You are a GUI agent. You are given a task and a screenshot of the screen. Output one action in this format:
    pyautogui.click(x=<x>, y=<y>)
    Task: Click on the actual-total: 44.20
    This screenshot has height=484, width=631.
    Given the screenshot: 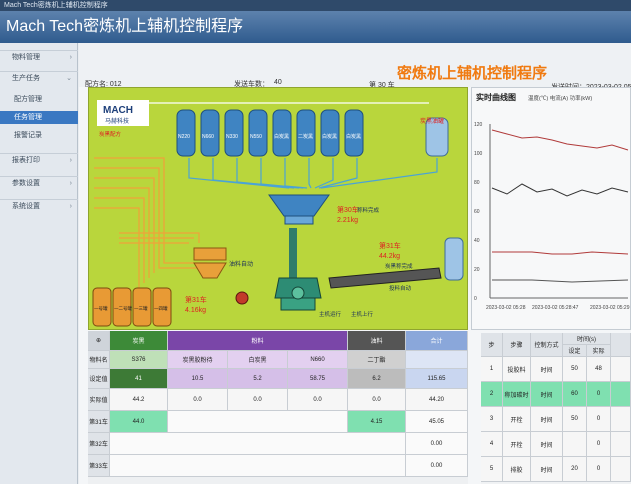 What is the action you would take?
    pyautogui.click(x=437, y=400)
    